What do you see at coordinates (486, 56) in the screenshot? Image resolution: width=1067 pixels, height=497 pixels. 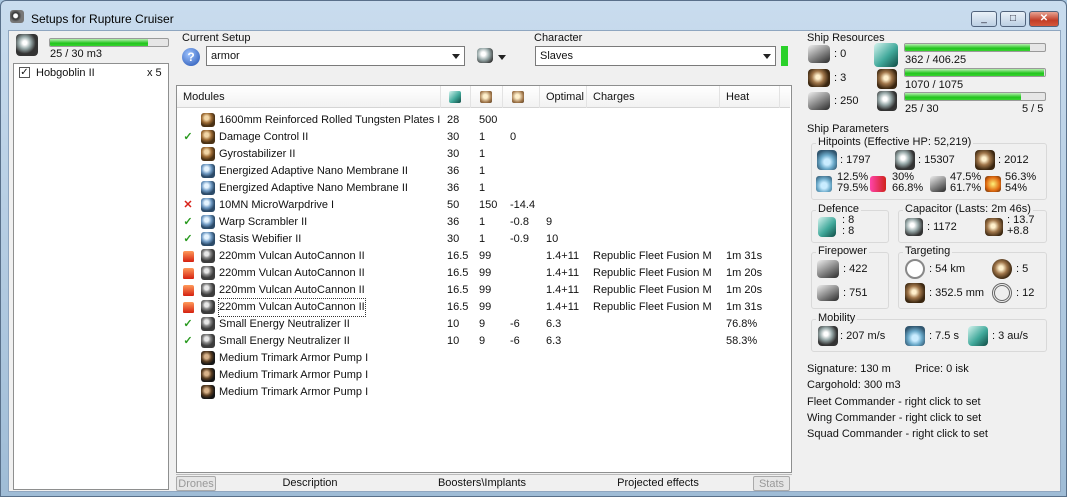 I see `fitting-tools-icon` at bounding box center [486, 56].